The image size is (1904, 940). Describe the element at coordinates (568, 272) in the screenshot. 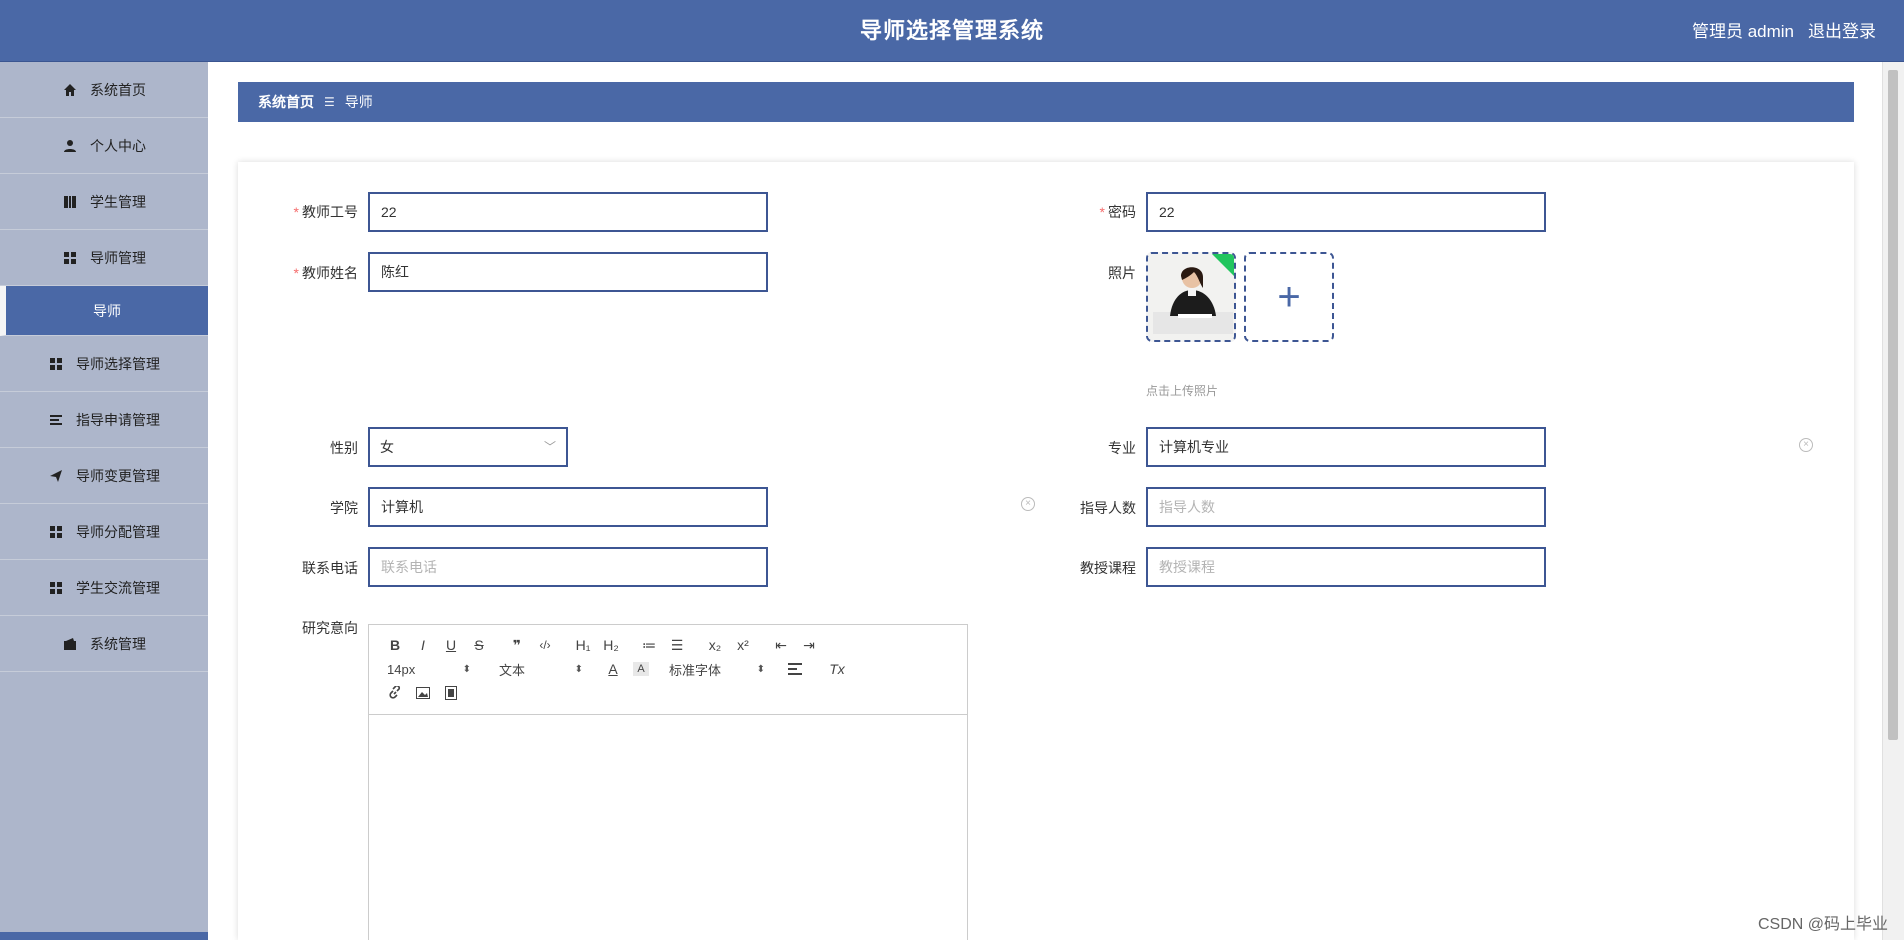

I see `teacher-name-input` at that location.